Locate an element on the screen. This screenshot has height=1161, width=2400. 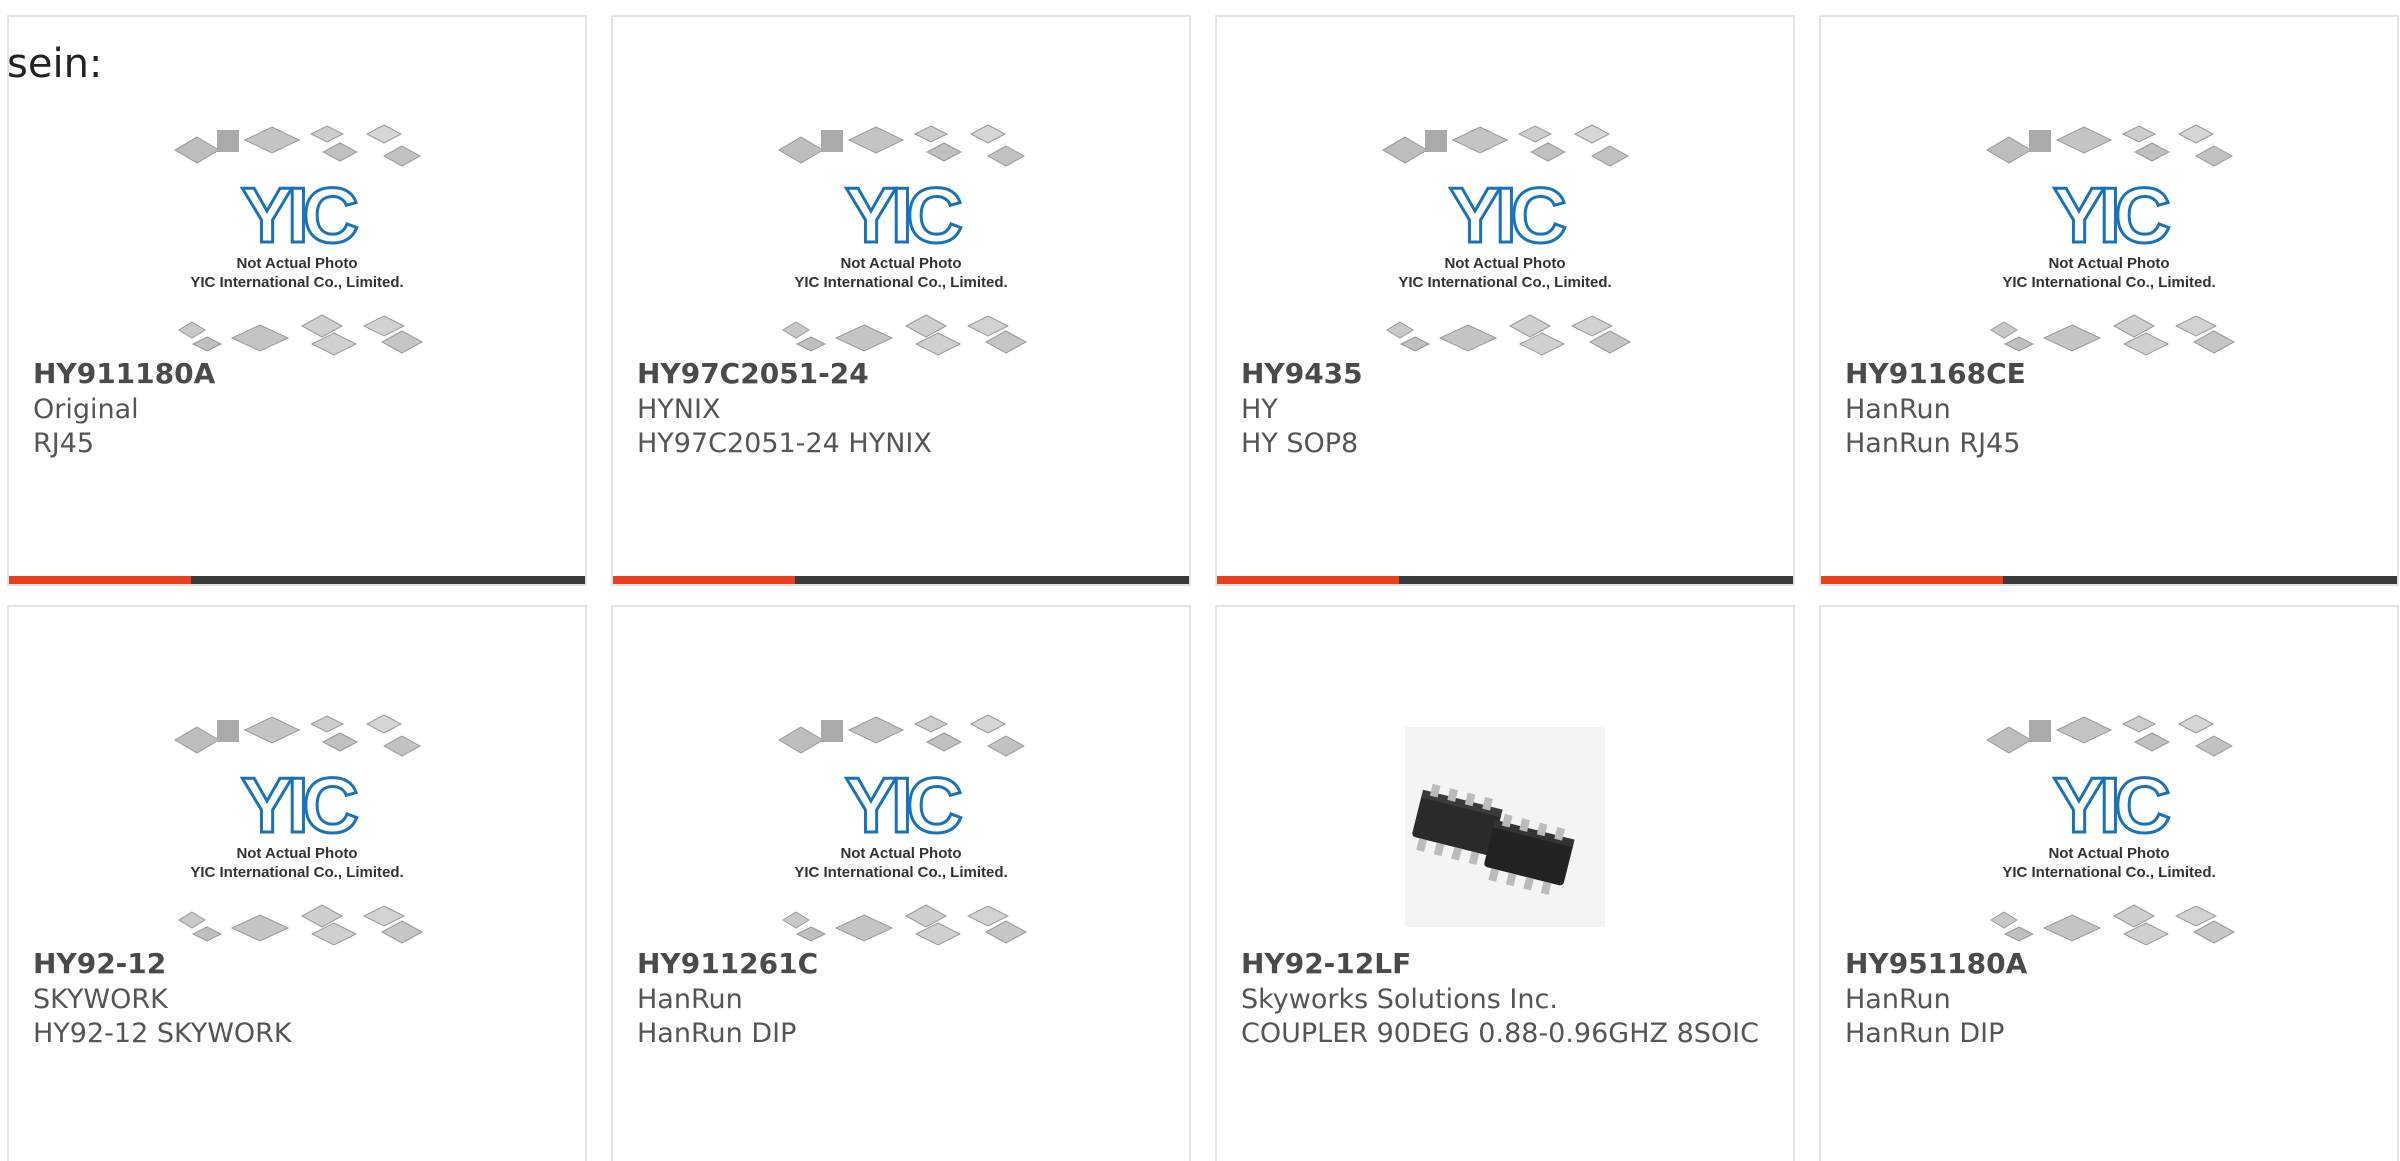
description: HY92-12 SKYWORK is located at coordinates (162, 1033).